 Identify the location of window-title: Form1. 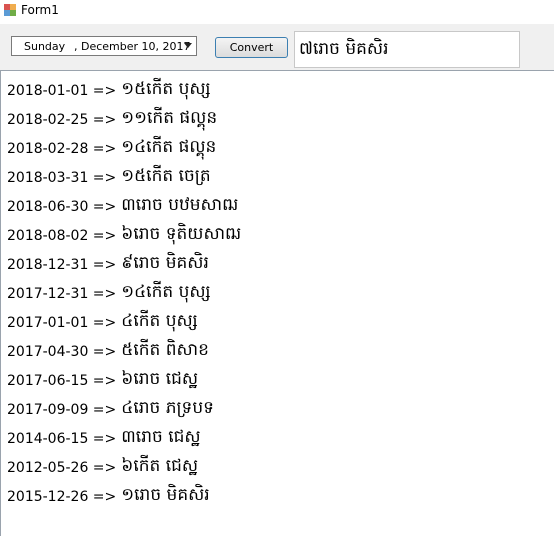
(40, 10).